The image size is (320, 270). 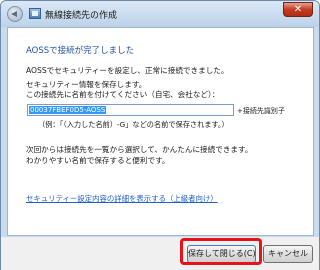 What do you see at coordinates (80, 51) in the screenshot?
I see `page-heading: AOSSで接続が完了しました` at bounding box center [80, 51].